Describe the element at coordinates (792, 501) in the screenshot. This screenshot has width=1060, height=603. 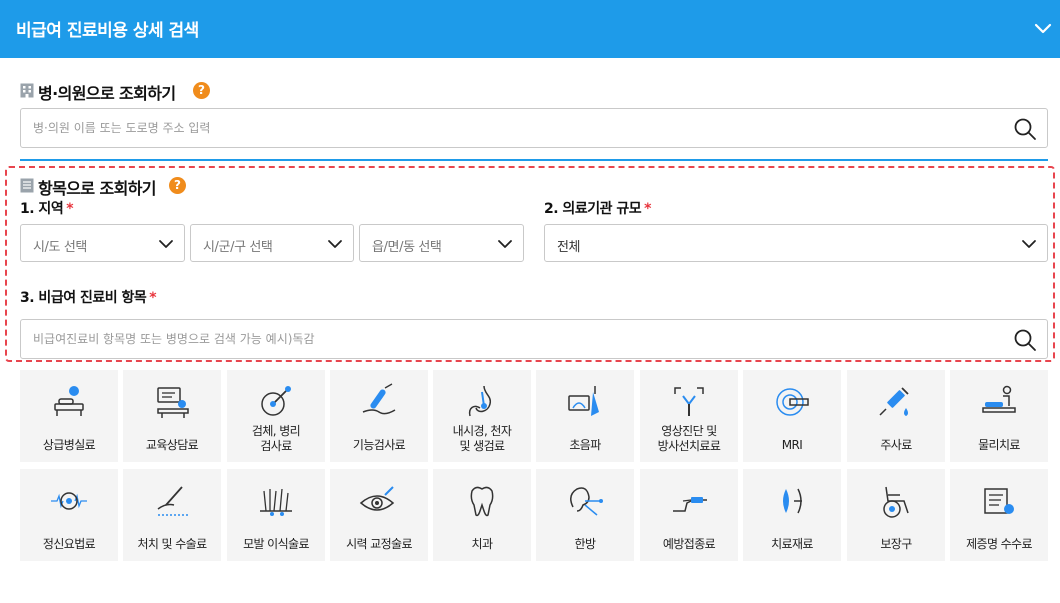
I see `treatment-material-icon` at that location.